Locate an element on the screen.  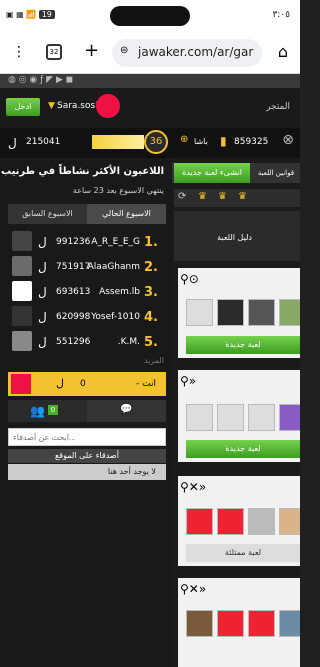
leaderboard-row: 5. .K.M. ل 551296 is located at coordinates (87, 342).